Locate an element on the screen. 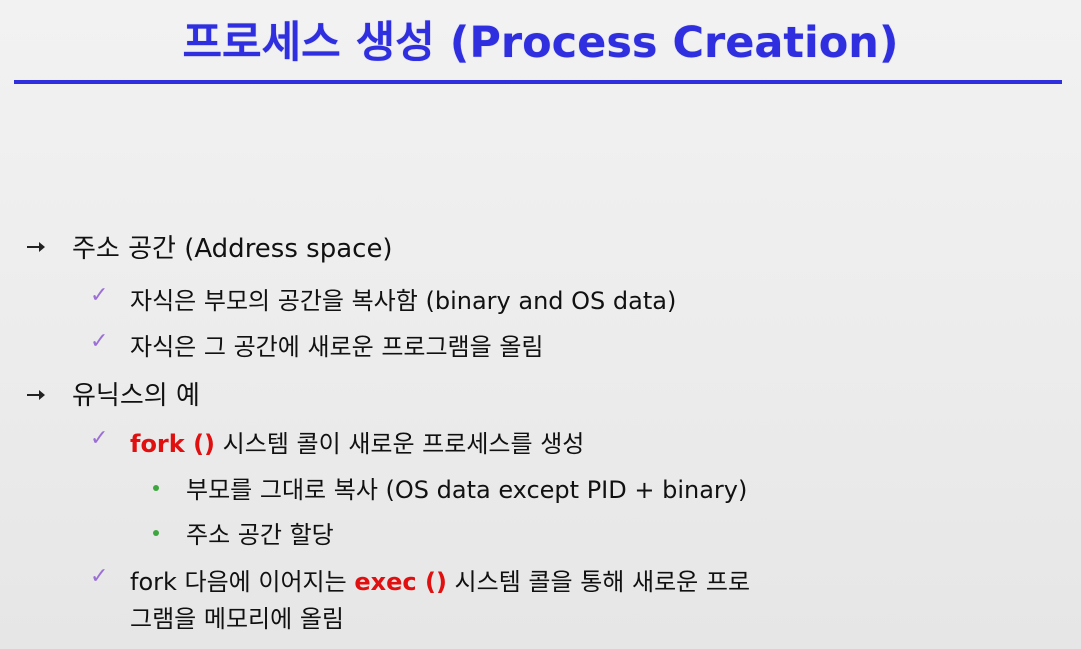 Image resolution: width=1081 pixels, height=649 pixels. bullet-unix-example: 유닉스의 예 is located at coordinates (136, 396).